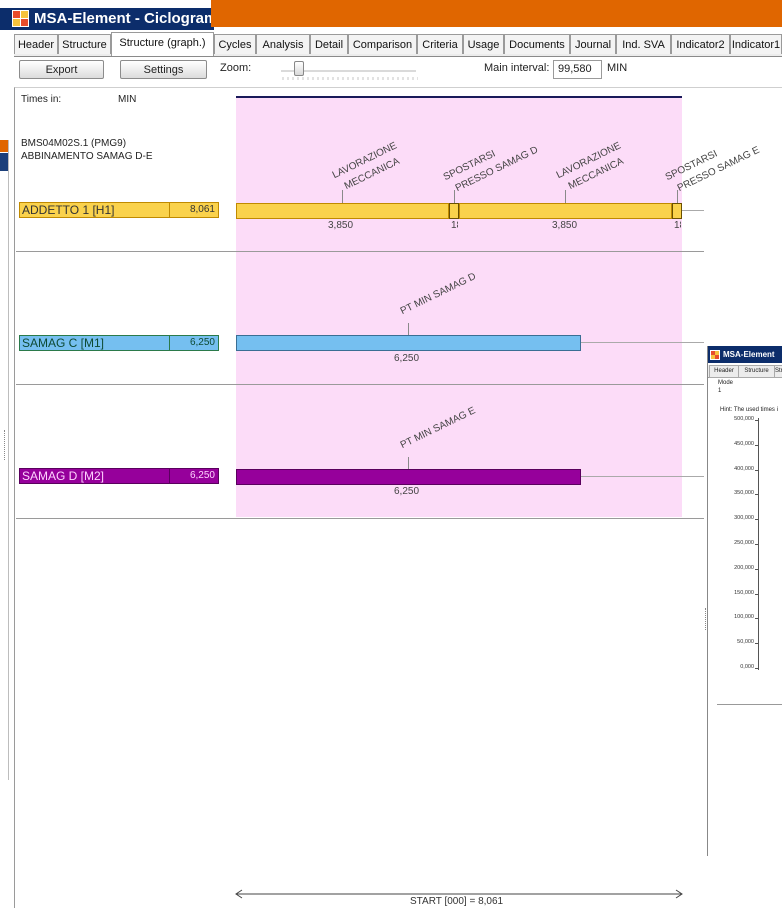 The height and width of the screenshot is (908, 782). I want to click on tab-detail: Detail, so click(329, 44).